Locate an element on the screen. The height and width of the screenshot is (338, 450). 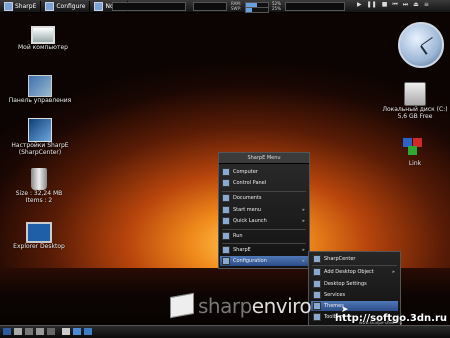
menu-item-control-panel: Control Panel is located at coordinates (264, 183).